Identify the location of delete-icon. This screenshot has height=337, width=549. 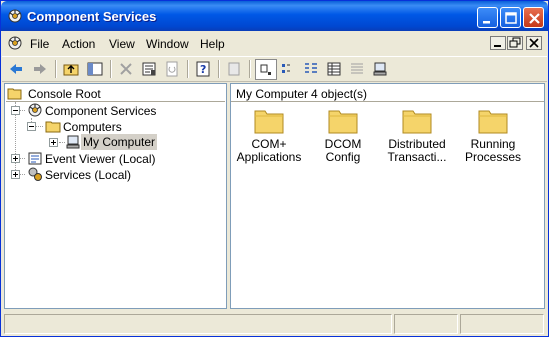
(126, 69).